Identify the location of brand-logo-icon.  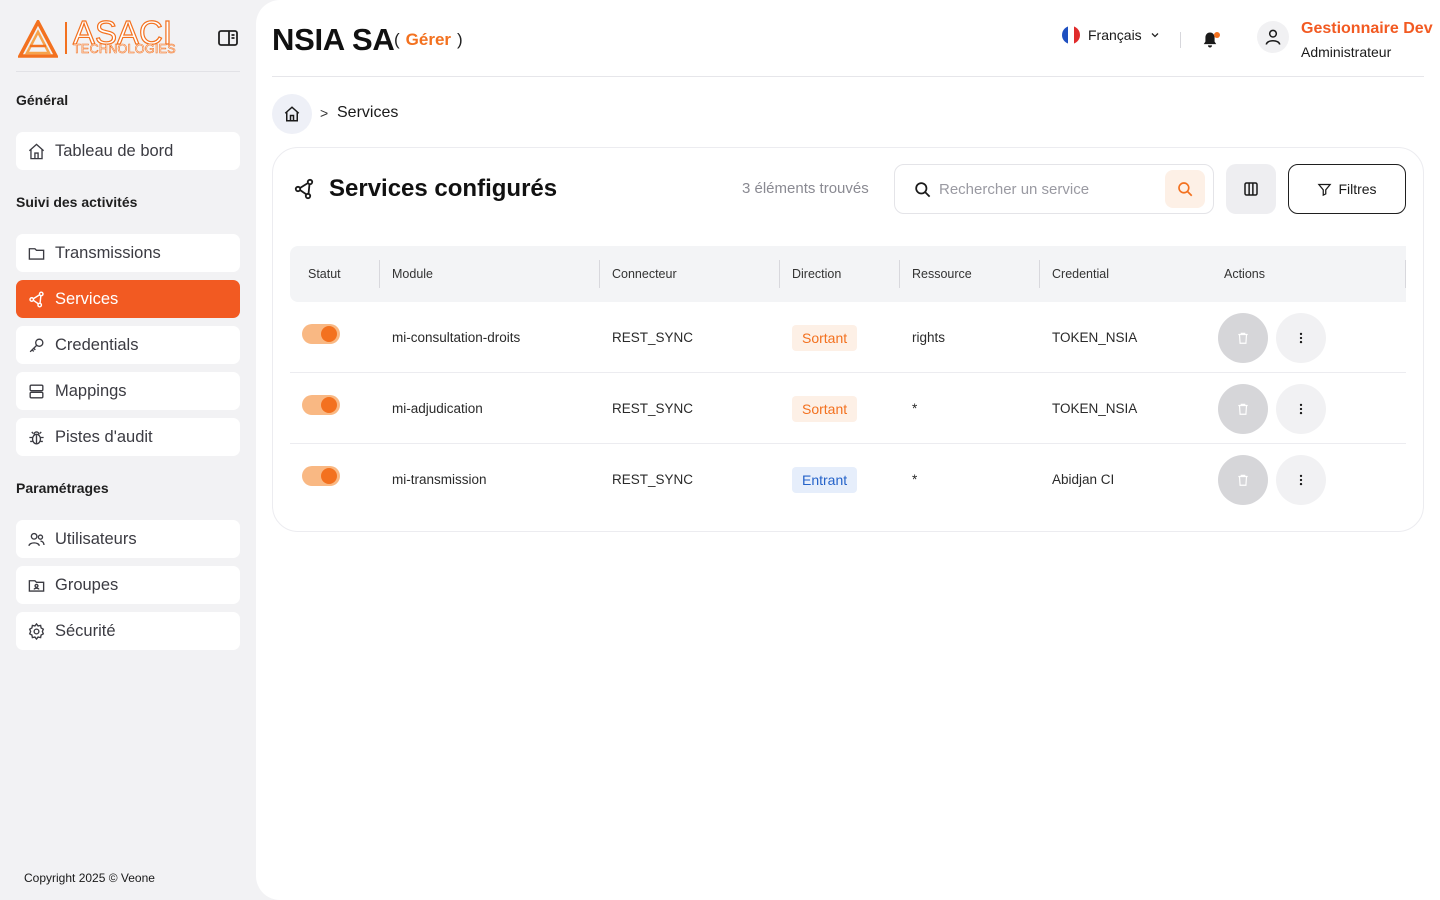
(38, 39).